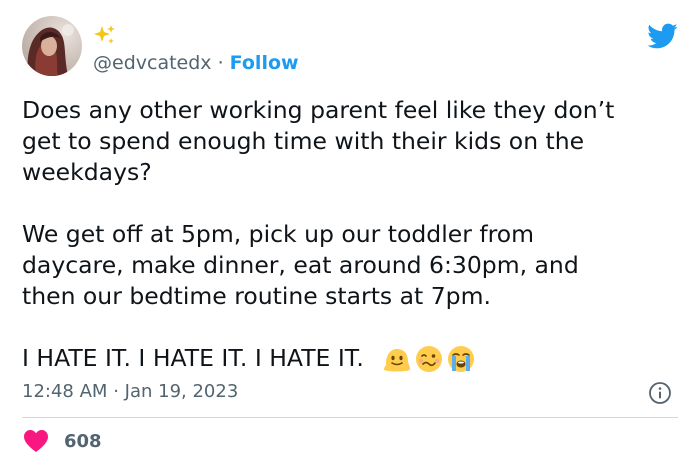 This screenshot has width=700, height=471. Describe the element at coordinates (152, 63) in the screenshot. I see `author-handle: @edvcatedx` at that location.